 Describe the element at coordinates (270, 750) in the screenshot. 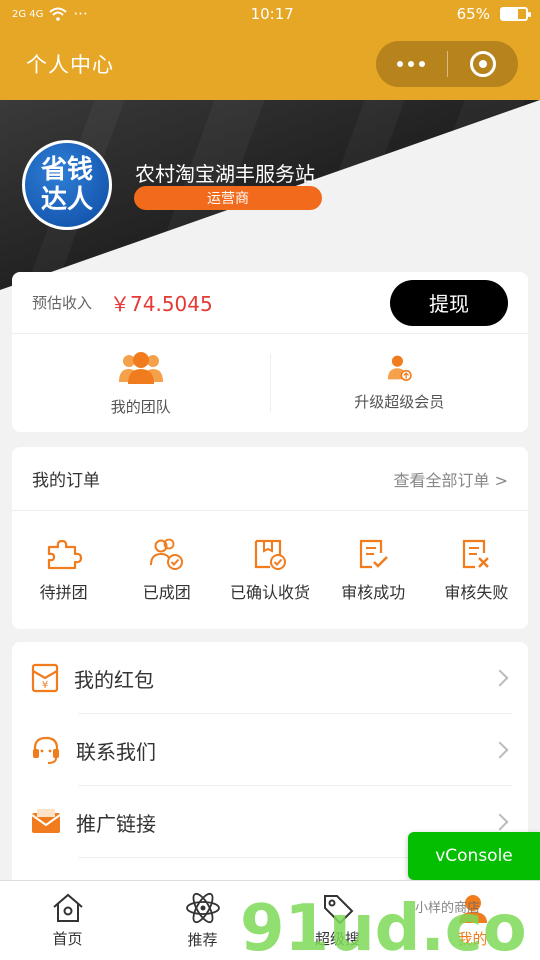

I see `menu-item-contact: 联系我们` at that location.